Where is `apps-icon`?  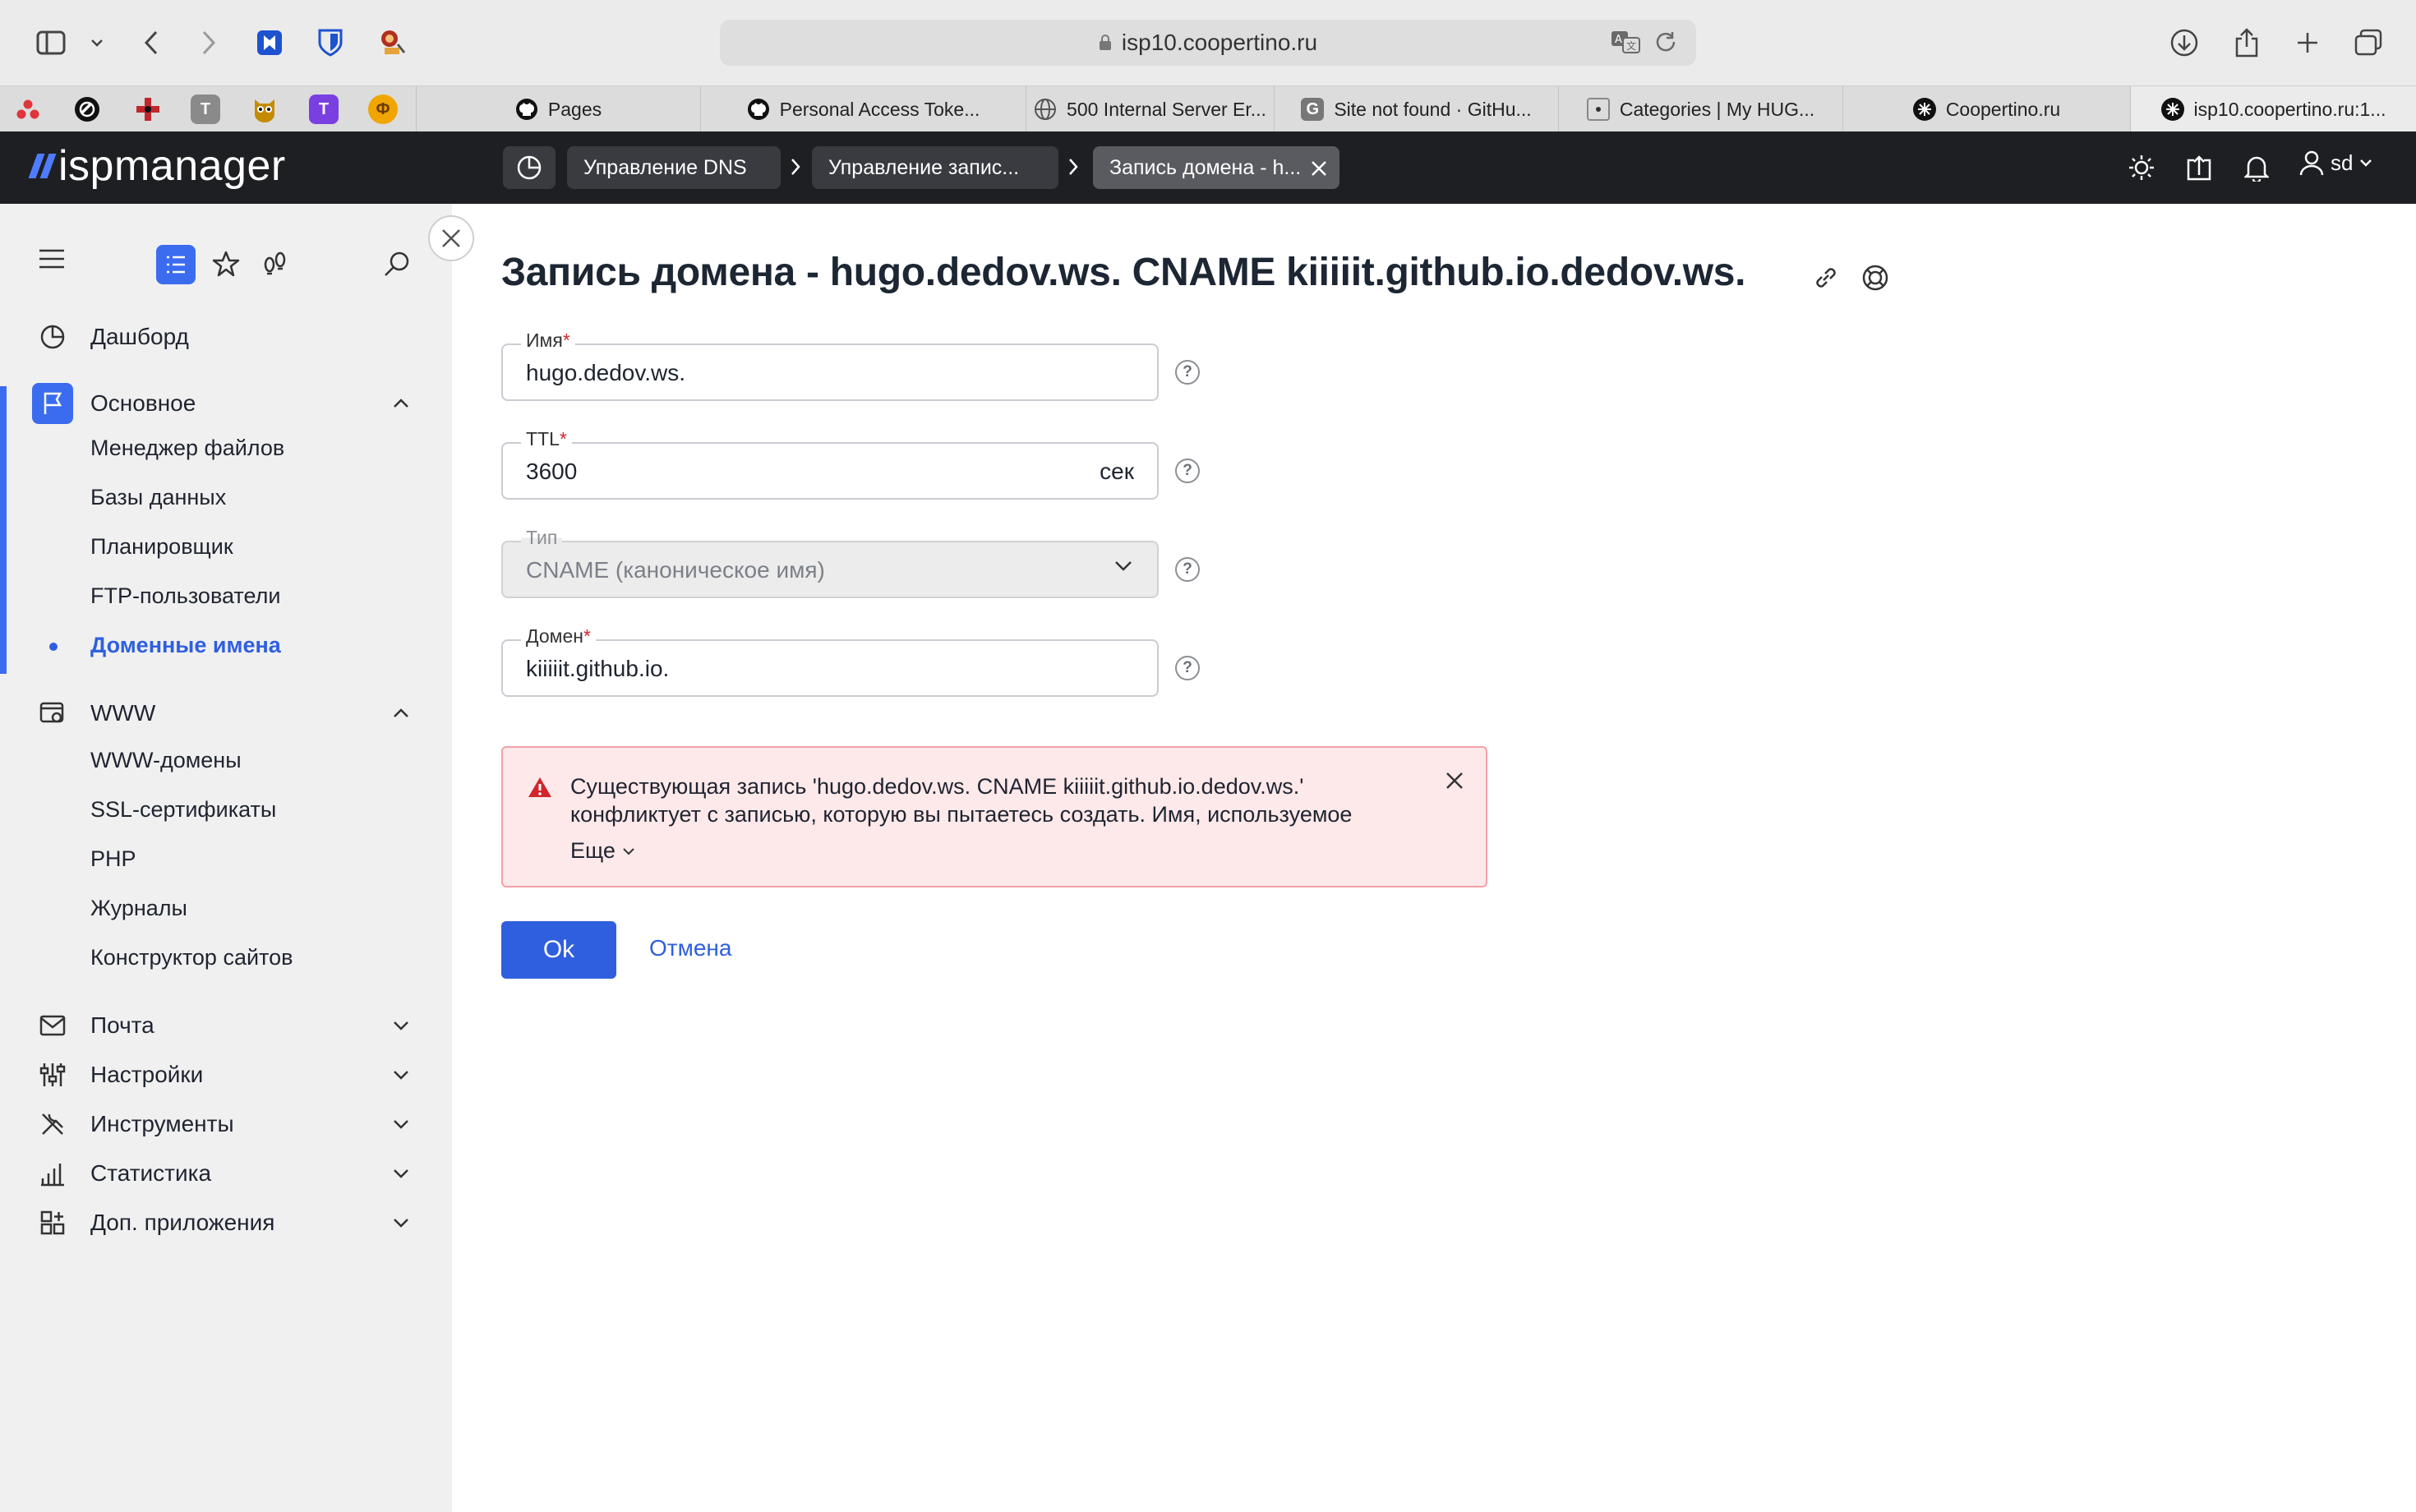
apps-icon is located at coordinates (53, 1223).